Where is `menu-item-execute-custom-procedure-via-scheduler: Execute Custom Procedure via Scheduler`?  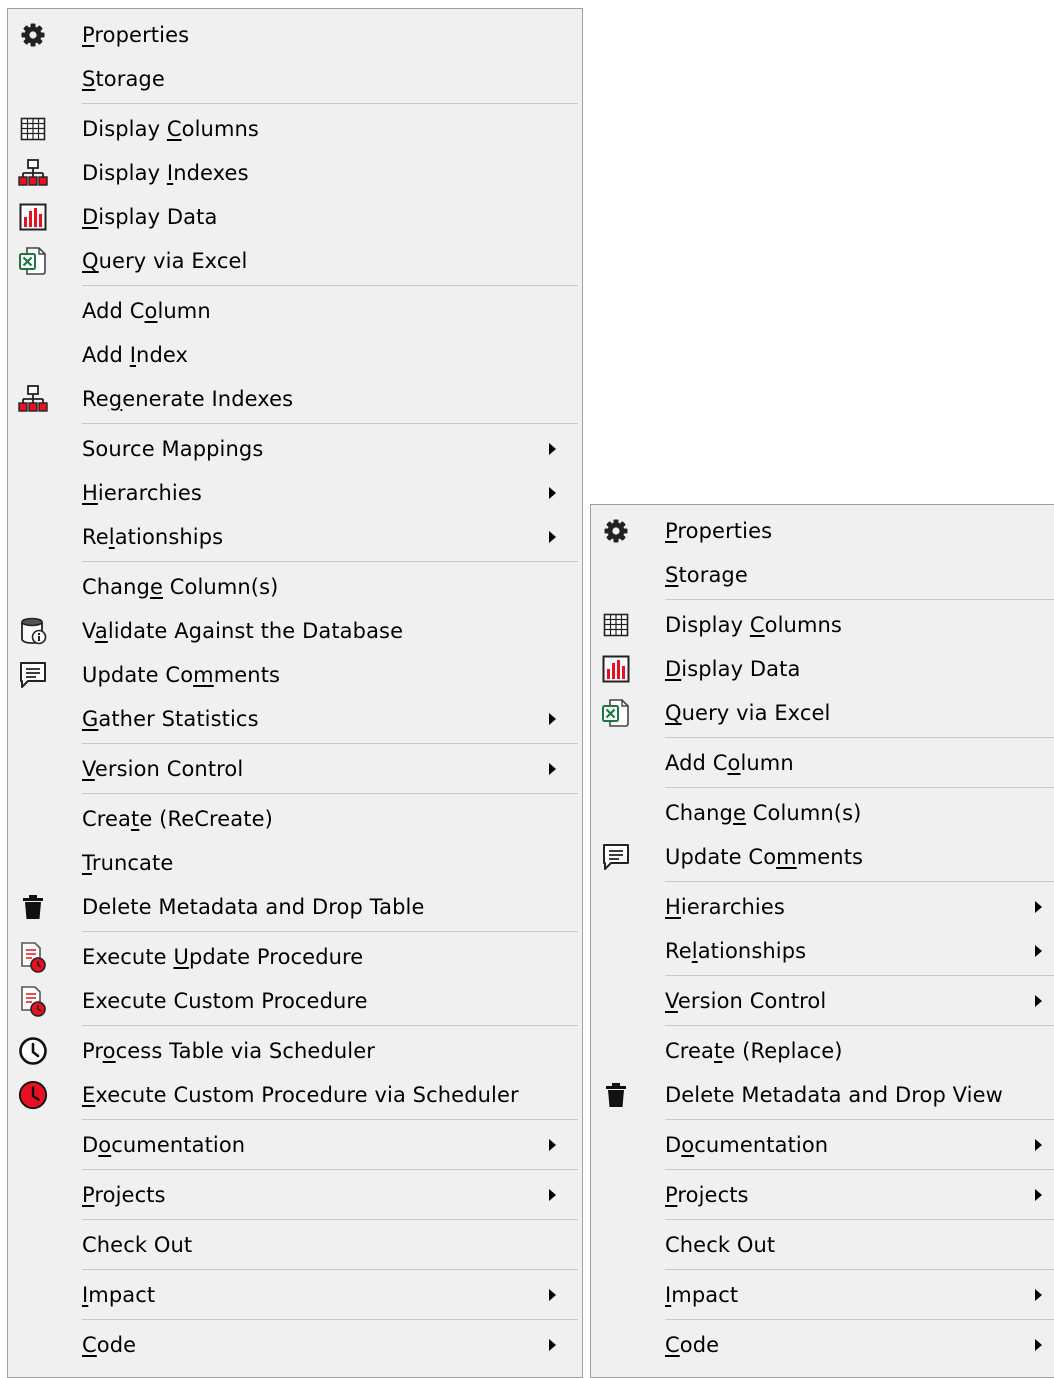 menu-item-execute-custom-procedure-via-scheduler: Execute Custom Procedure via Scheduler is located at coordinates (295, 1095).